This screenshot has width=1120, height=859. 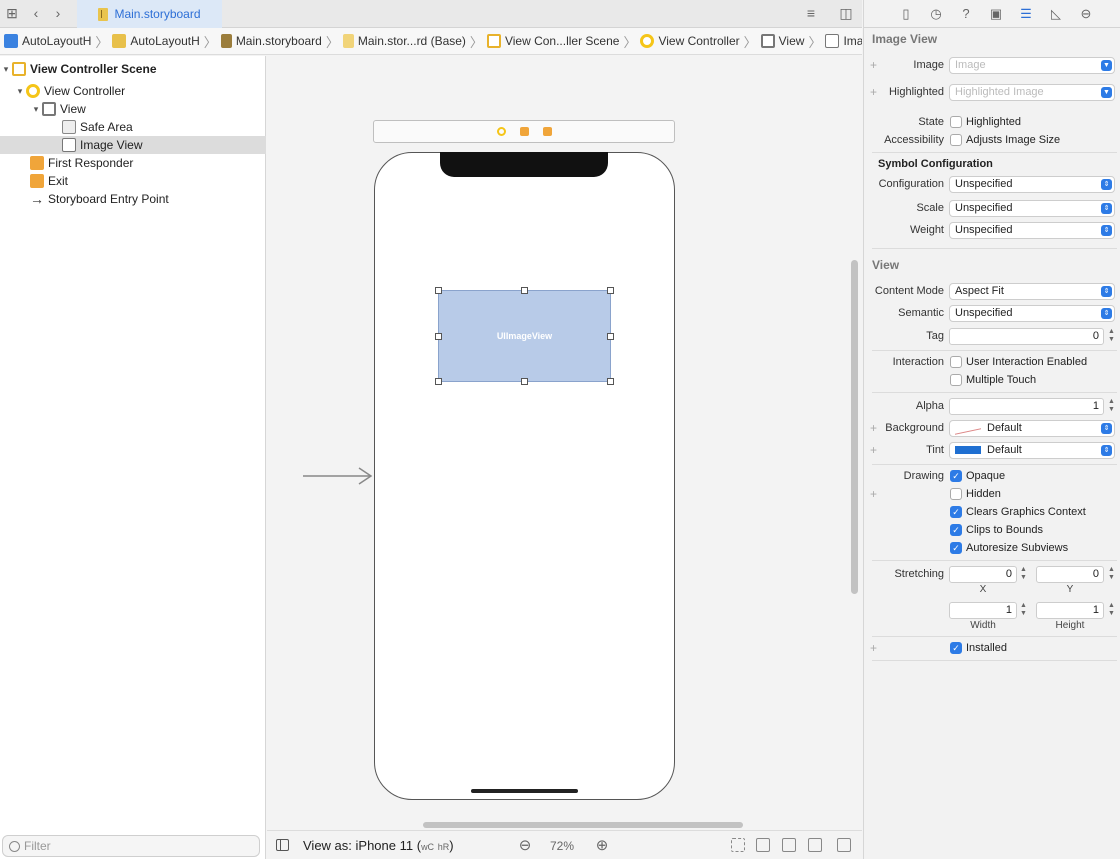 What do you see at coordinates (936, 14) in the screenshot?
I see `history-inspector-icon: ◷` at bounding box center [936, 14].